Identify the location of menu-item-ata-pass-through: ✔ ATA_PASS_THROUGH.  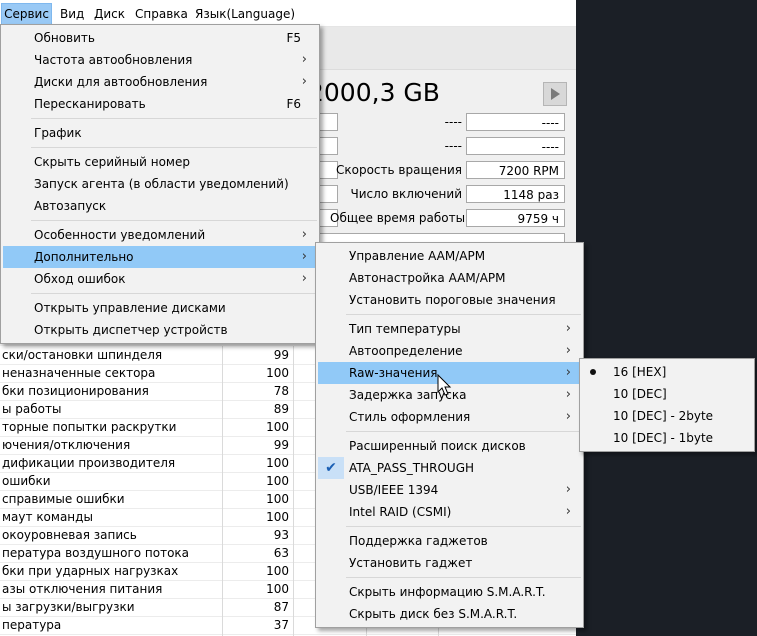
(449, 468).